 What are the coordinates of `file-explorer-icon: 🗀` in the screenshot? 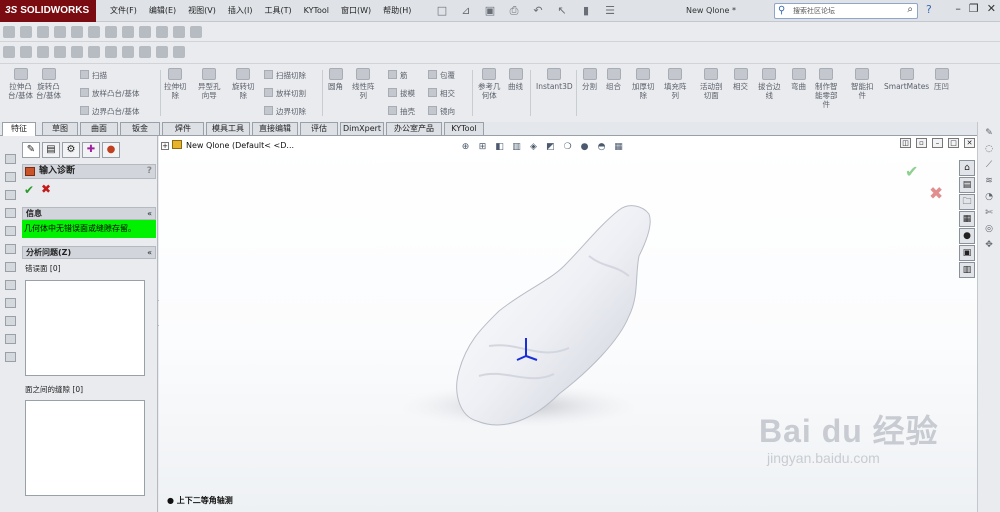 It's located at (967, 202).